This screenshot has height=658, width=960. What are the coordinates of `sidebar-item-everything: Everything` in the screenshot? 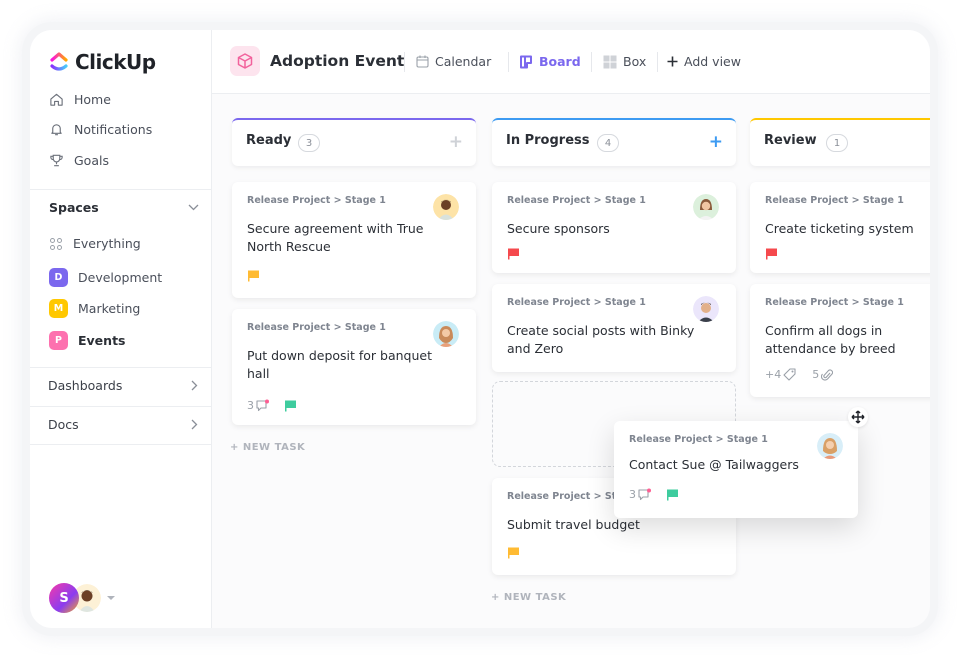 It's located at (95, 243).